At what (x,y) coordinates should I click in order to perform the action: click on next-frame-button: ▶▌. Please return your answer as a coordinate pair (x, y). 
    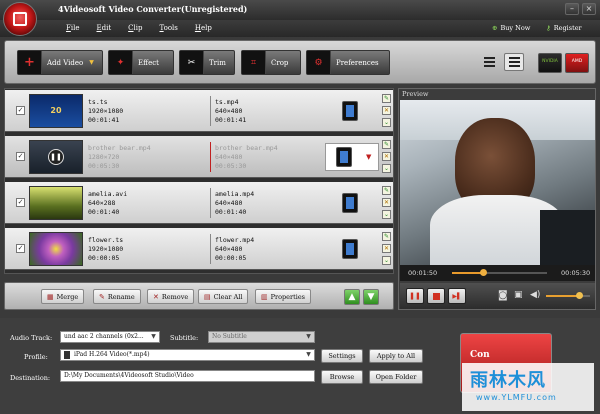
    Looking at the image, I should click on (457, 296).